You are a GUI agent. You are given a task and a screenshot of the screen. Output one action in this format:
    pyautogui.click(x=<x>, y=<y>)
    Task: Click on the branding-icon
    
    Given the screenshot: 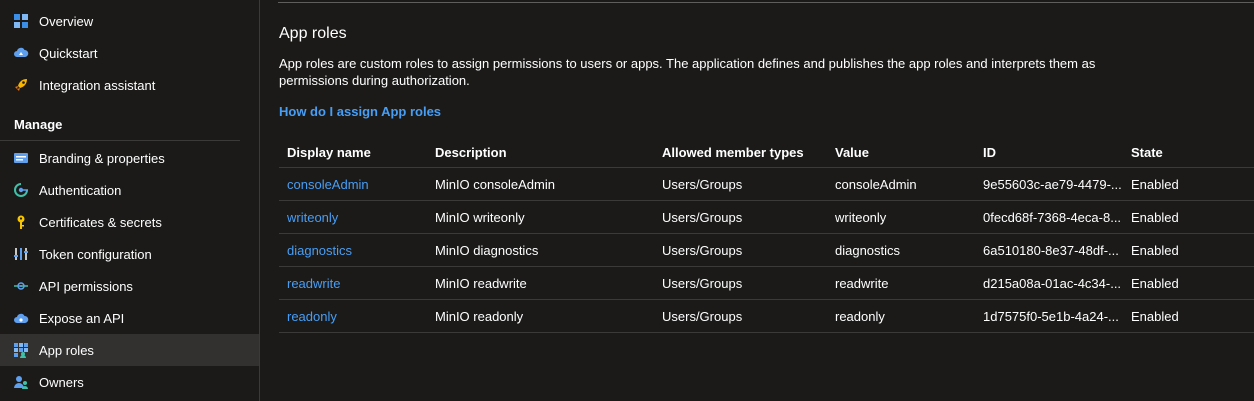 What is the action you would take?
    pyautogui.click(x=21, y=158)
    